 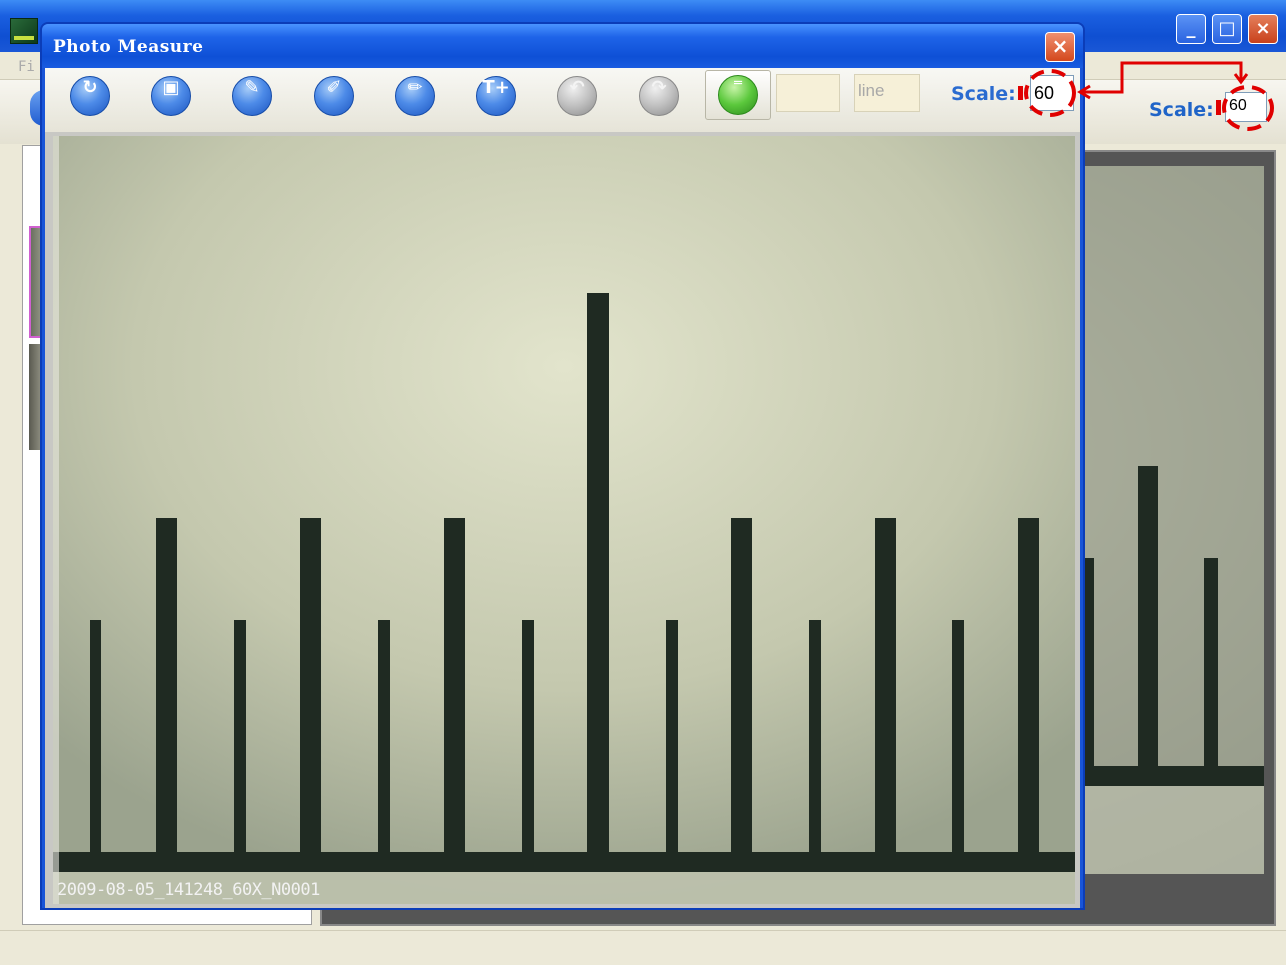 What do you see at coordinates (808, 93) in the screenshot?
I see `measure-value-field` at bounding box center [808, 93].